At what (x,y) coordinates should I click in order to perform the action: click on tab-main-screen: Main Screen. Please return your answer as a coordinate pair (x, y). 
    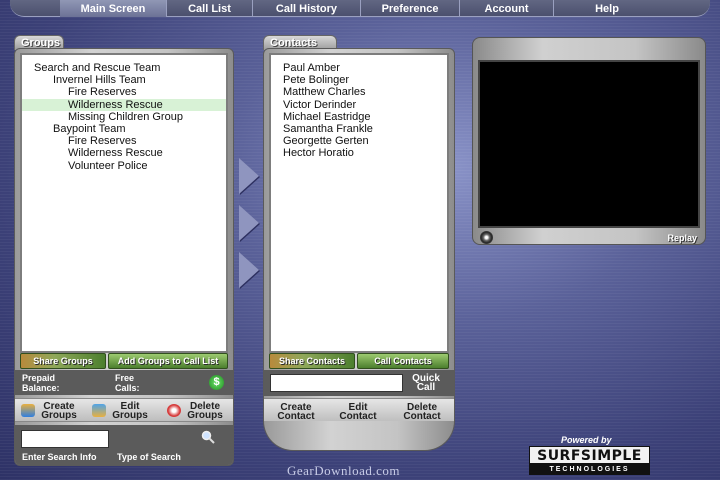
    Looking at the image, I should click on (113, 8).